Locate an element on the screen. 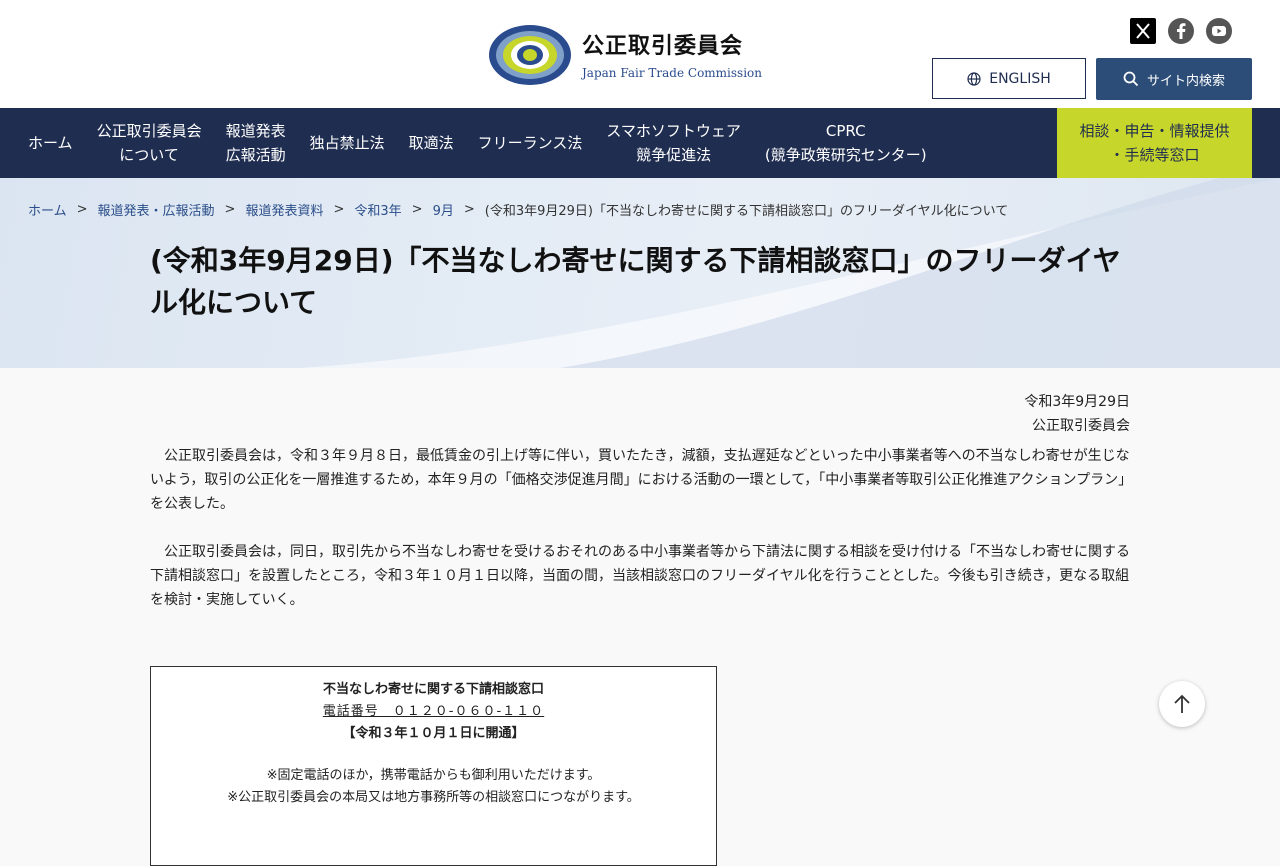 The image size is (1280, 866). box-note: ※公正取引委員会の本局又は地方事務所等の相談窓口につながります。 is located at coordinates (433, 797).